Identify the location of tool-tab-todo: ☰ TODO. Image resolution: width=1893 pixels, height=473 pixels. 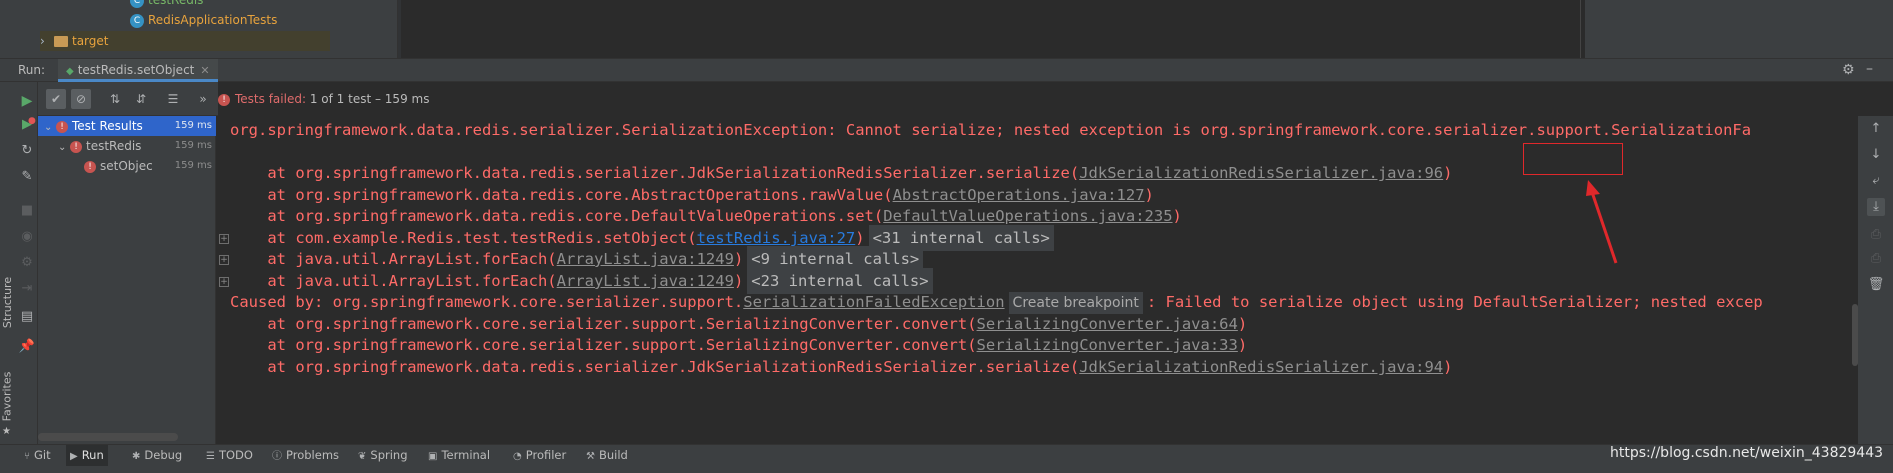
(229, 456).